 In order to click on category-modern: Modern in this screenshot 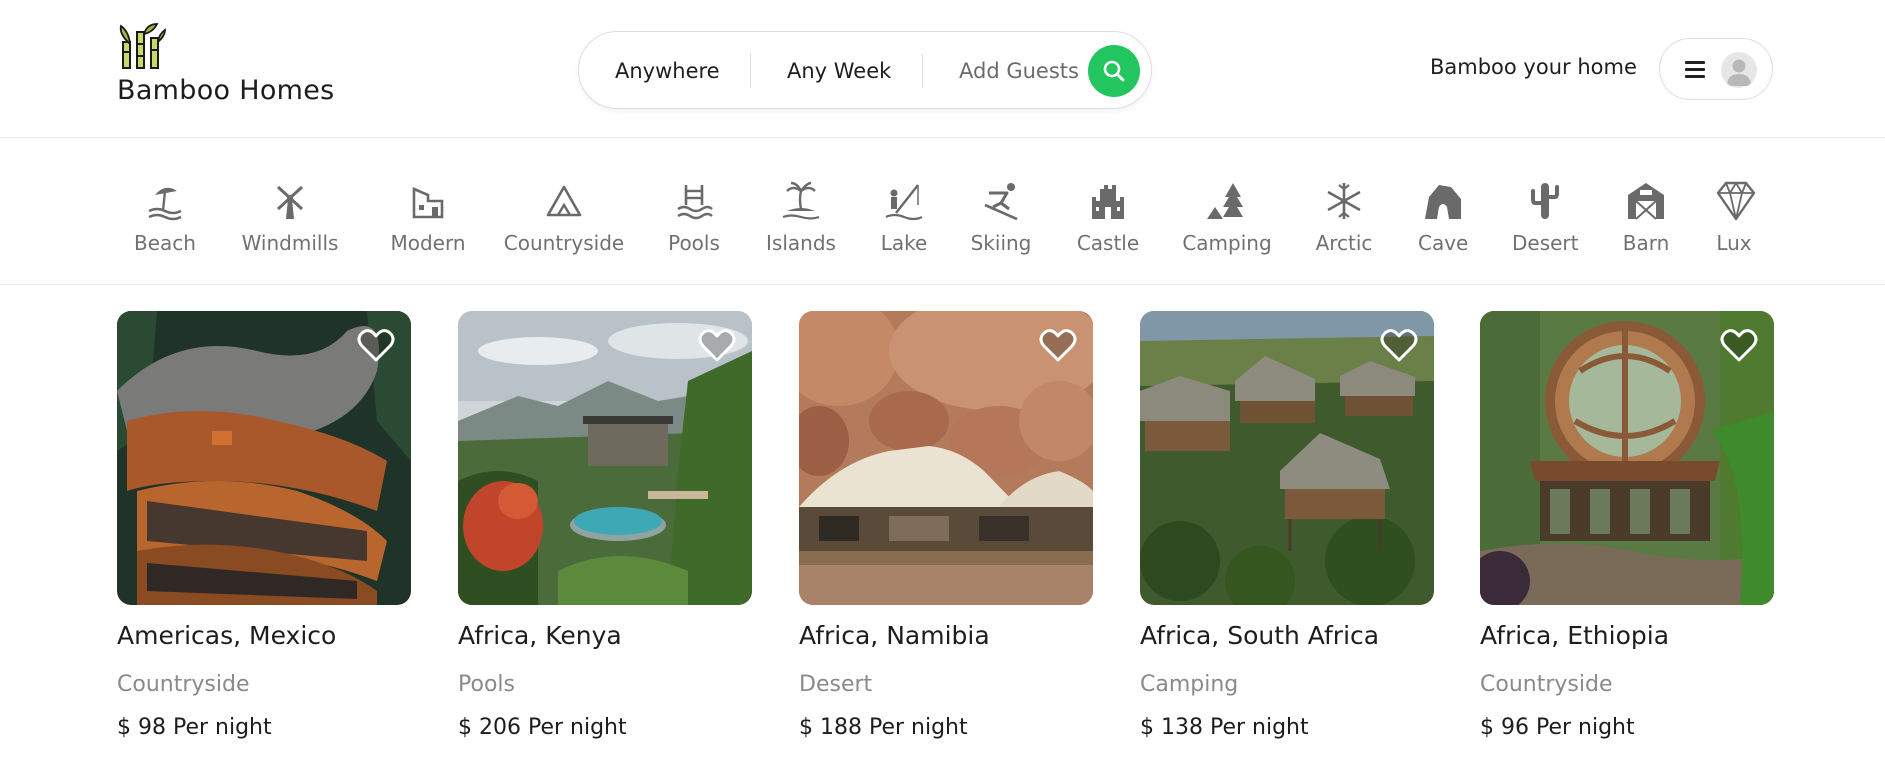, I will do `click(428, 224)`.